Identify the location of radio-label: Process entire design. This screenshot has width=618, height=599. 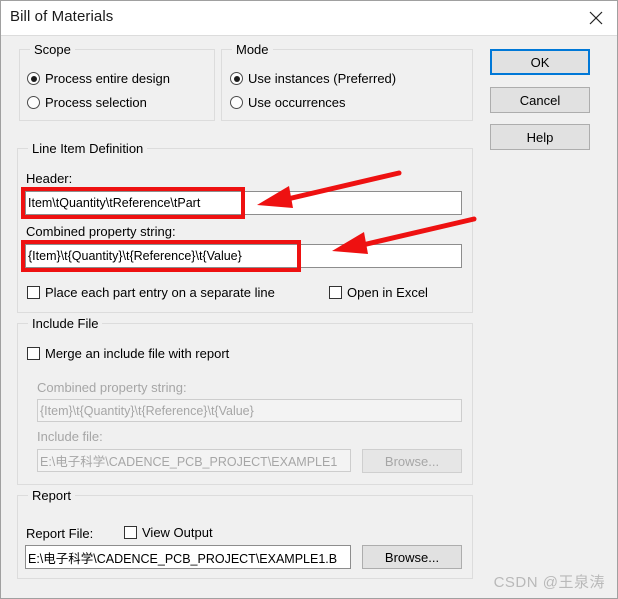
(108, 78).